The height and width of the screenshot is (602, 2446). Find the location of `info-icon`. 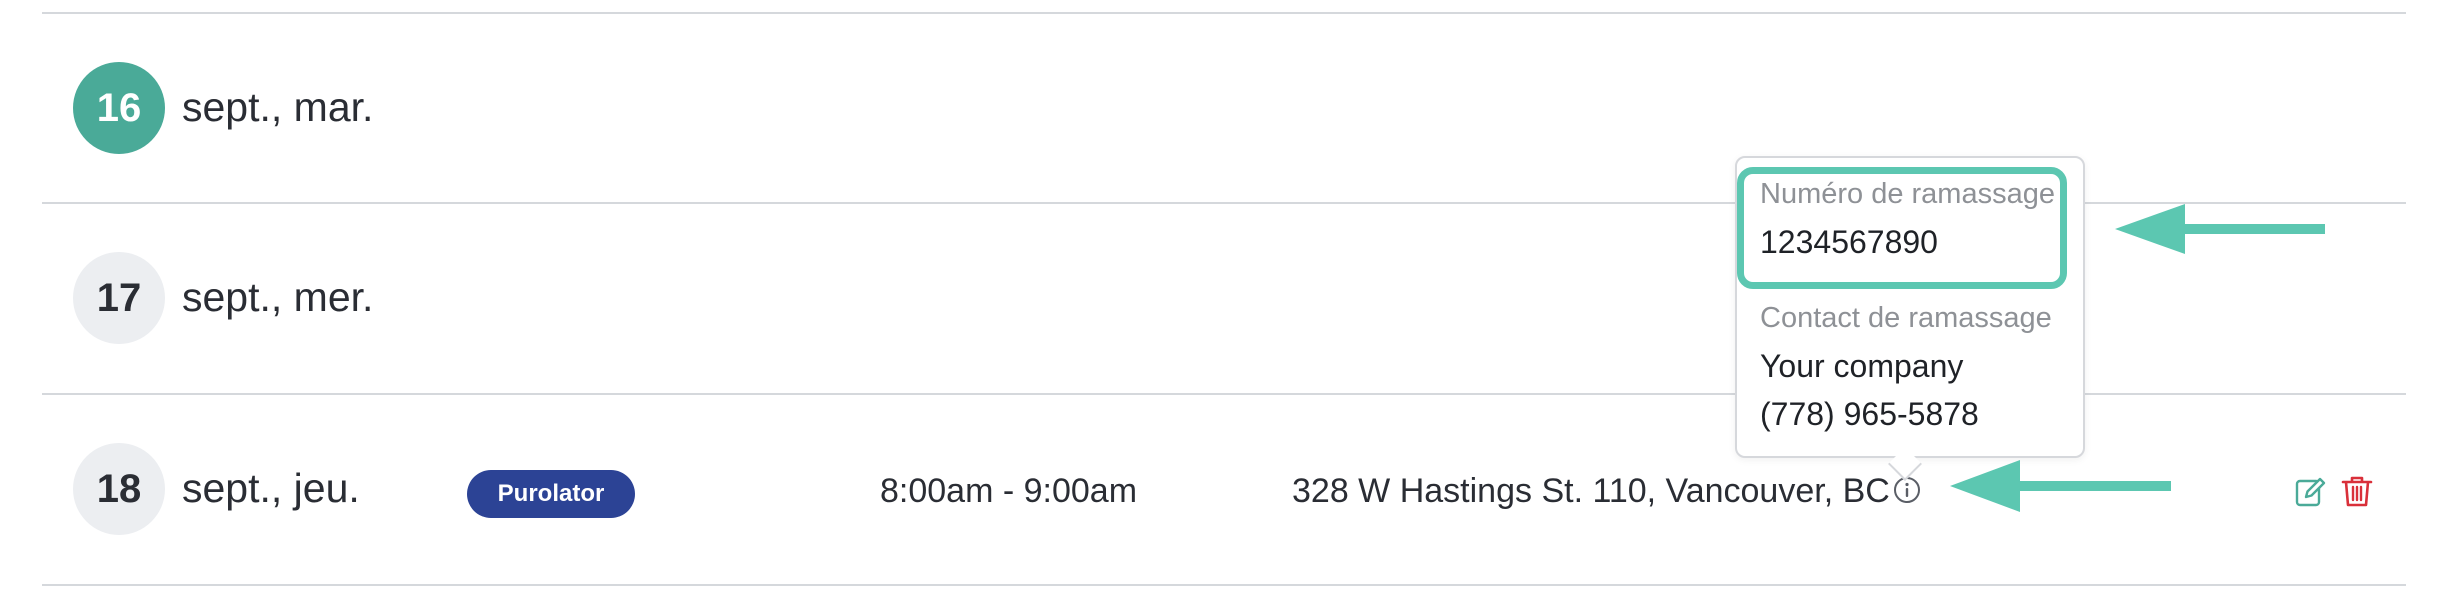

info-icon is located at coordinates (1907, 490).